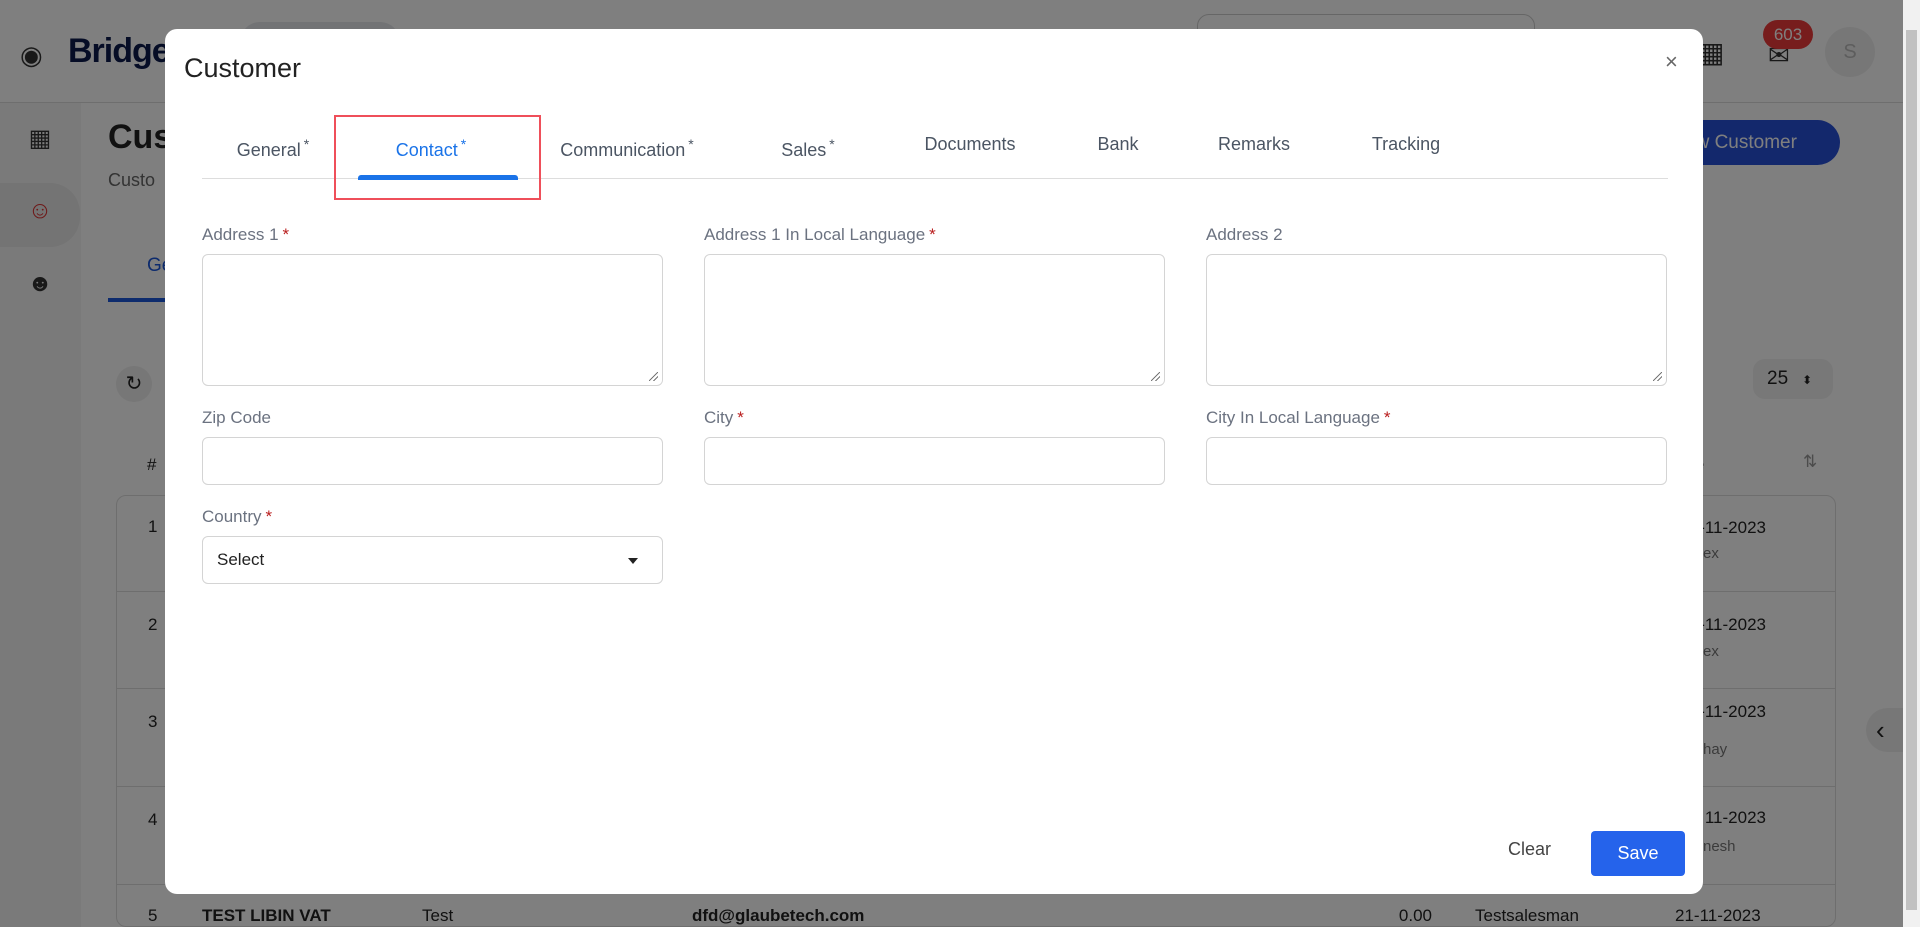 The image size is (1920, 927). Describe the element at coordinates (1671, 62) in the screenshot. I see `close-icon: ×` at that location.